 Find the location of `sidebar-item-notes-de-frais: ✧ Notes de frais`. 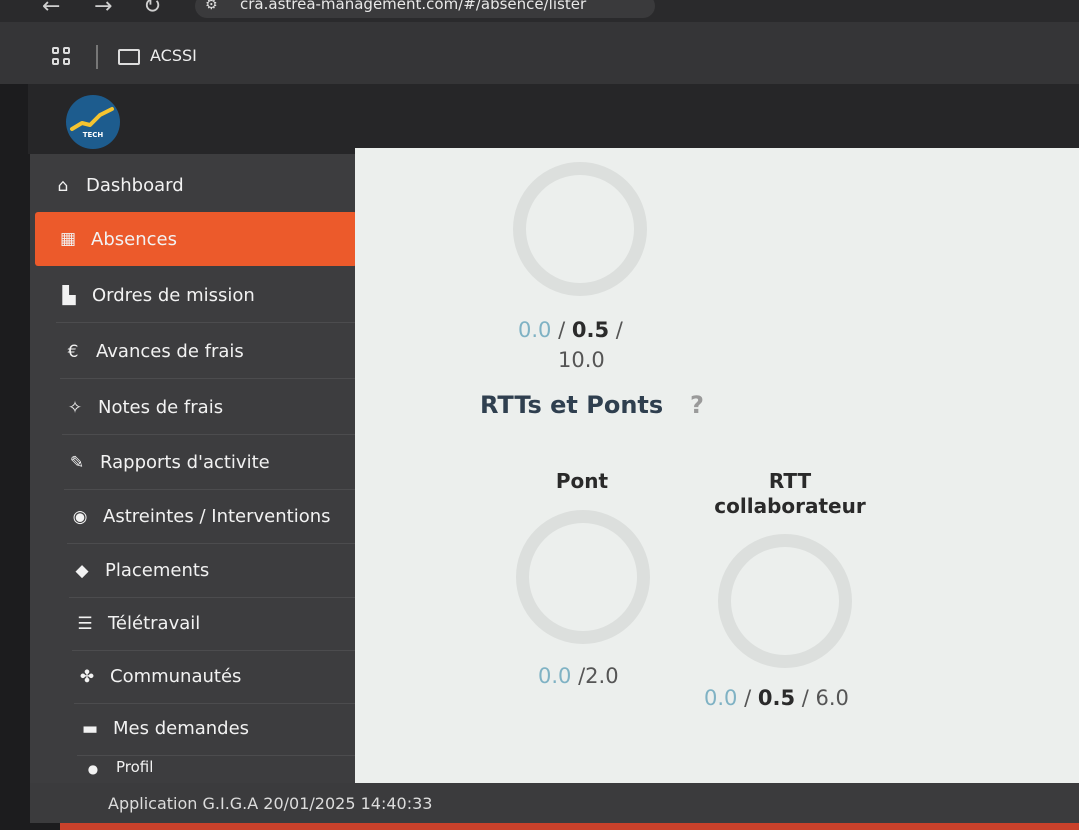

sidebar-item-notes-de-frais: ✧ Notes de frais is located at coordinates (211, 408).